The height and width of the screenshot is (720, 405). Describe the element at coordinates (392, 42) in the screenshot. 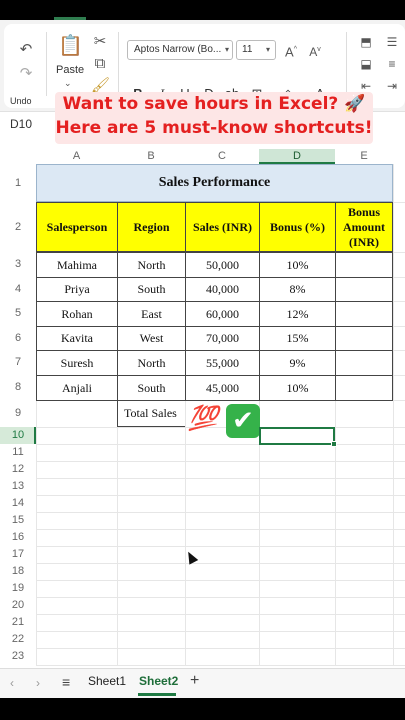

I see `align-left-icon: ☰` at that location.